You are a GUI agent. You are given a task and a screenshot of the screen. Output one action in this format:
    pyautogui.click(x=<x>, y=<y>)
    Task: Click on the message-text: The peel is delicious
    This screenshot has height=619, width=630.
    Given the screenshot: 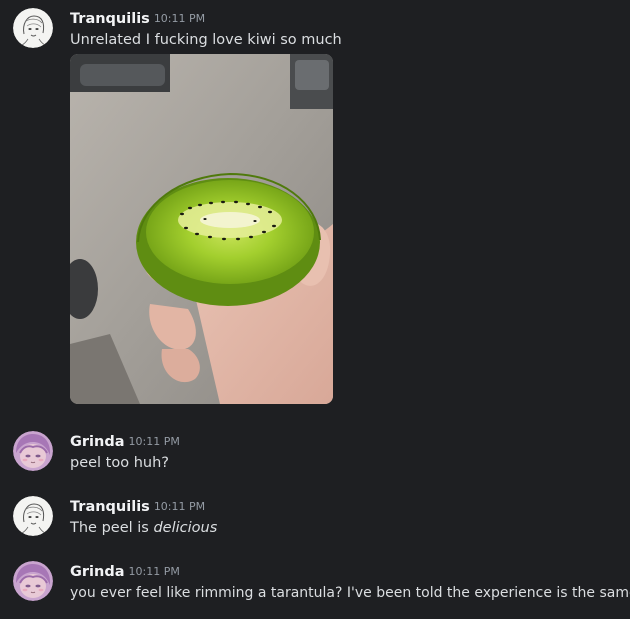 What is the action you would take?
    pyautogui.click(x=143, y=528)
    